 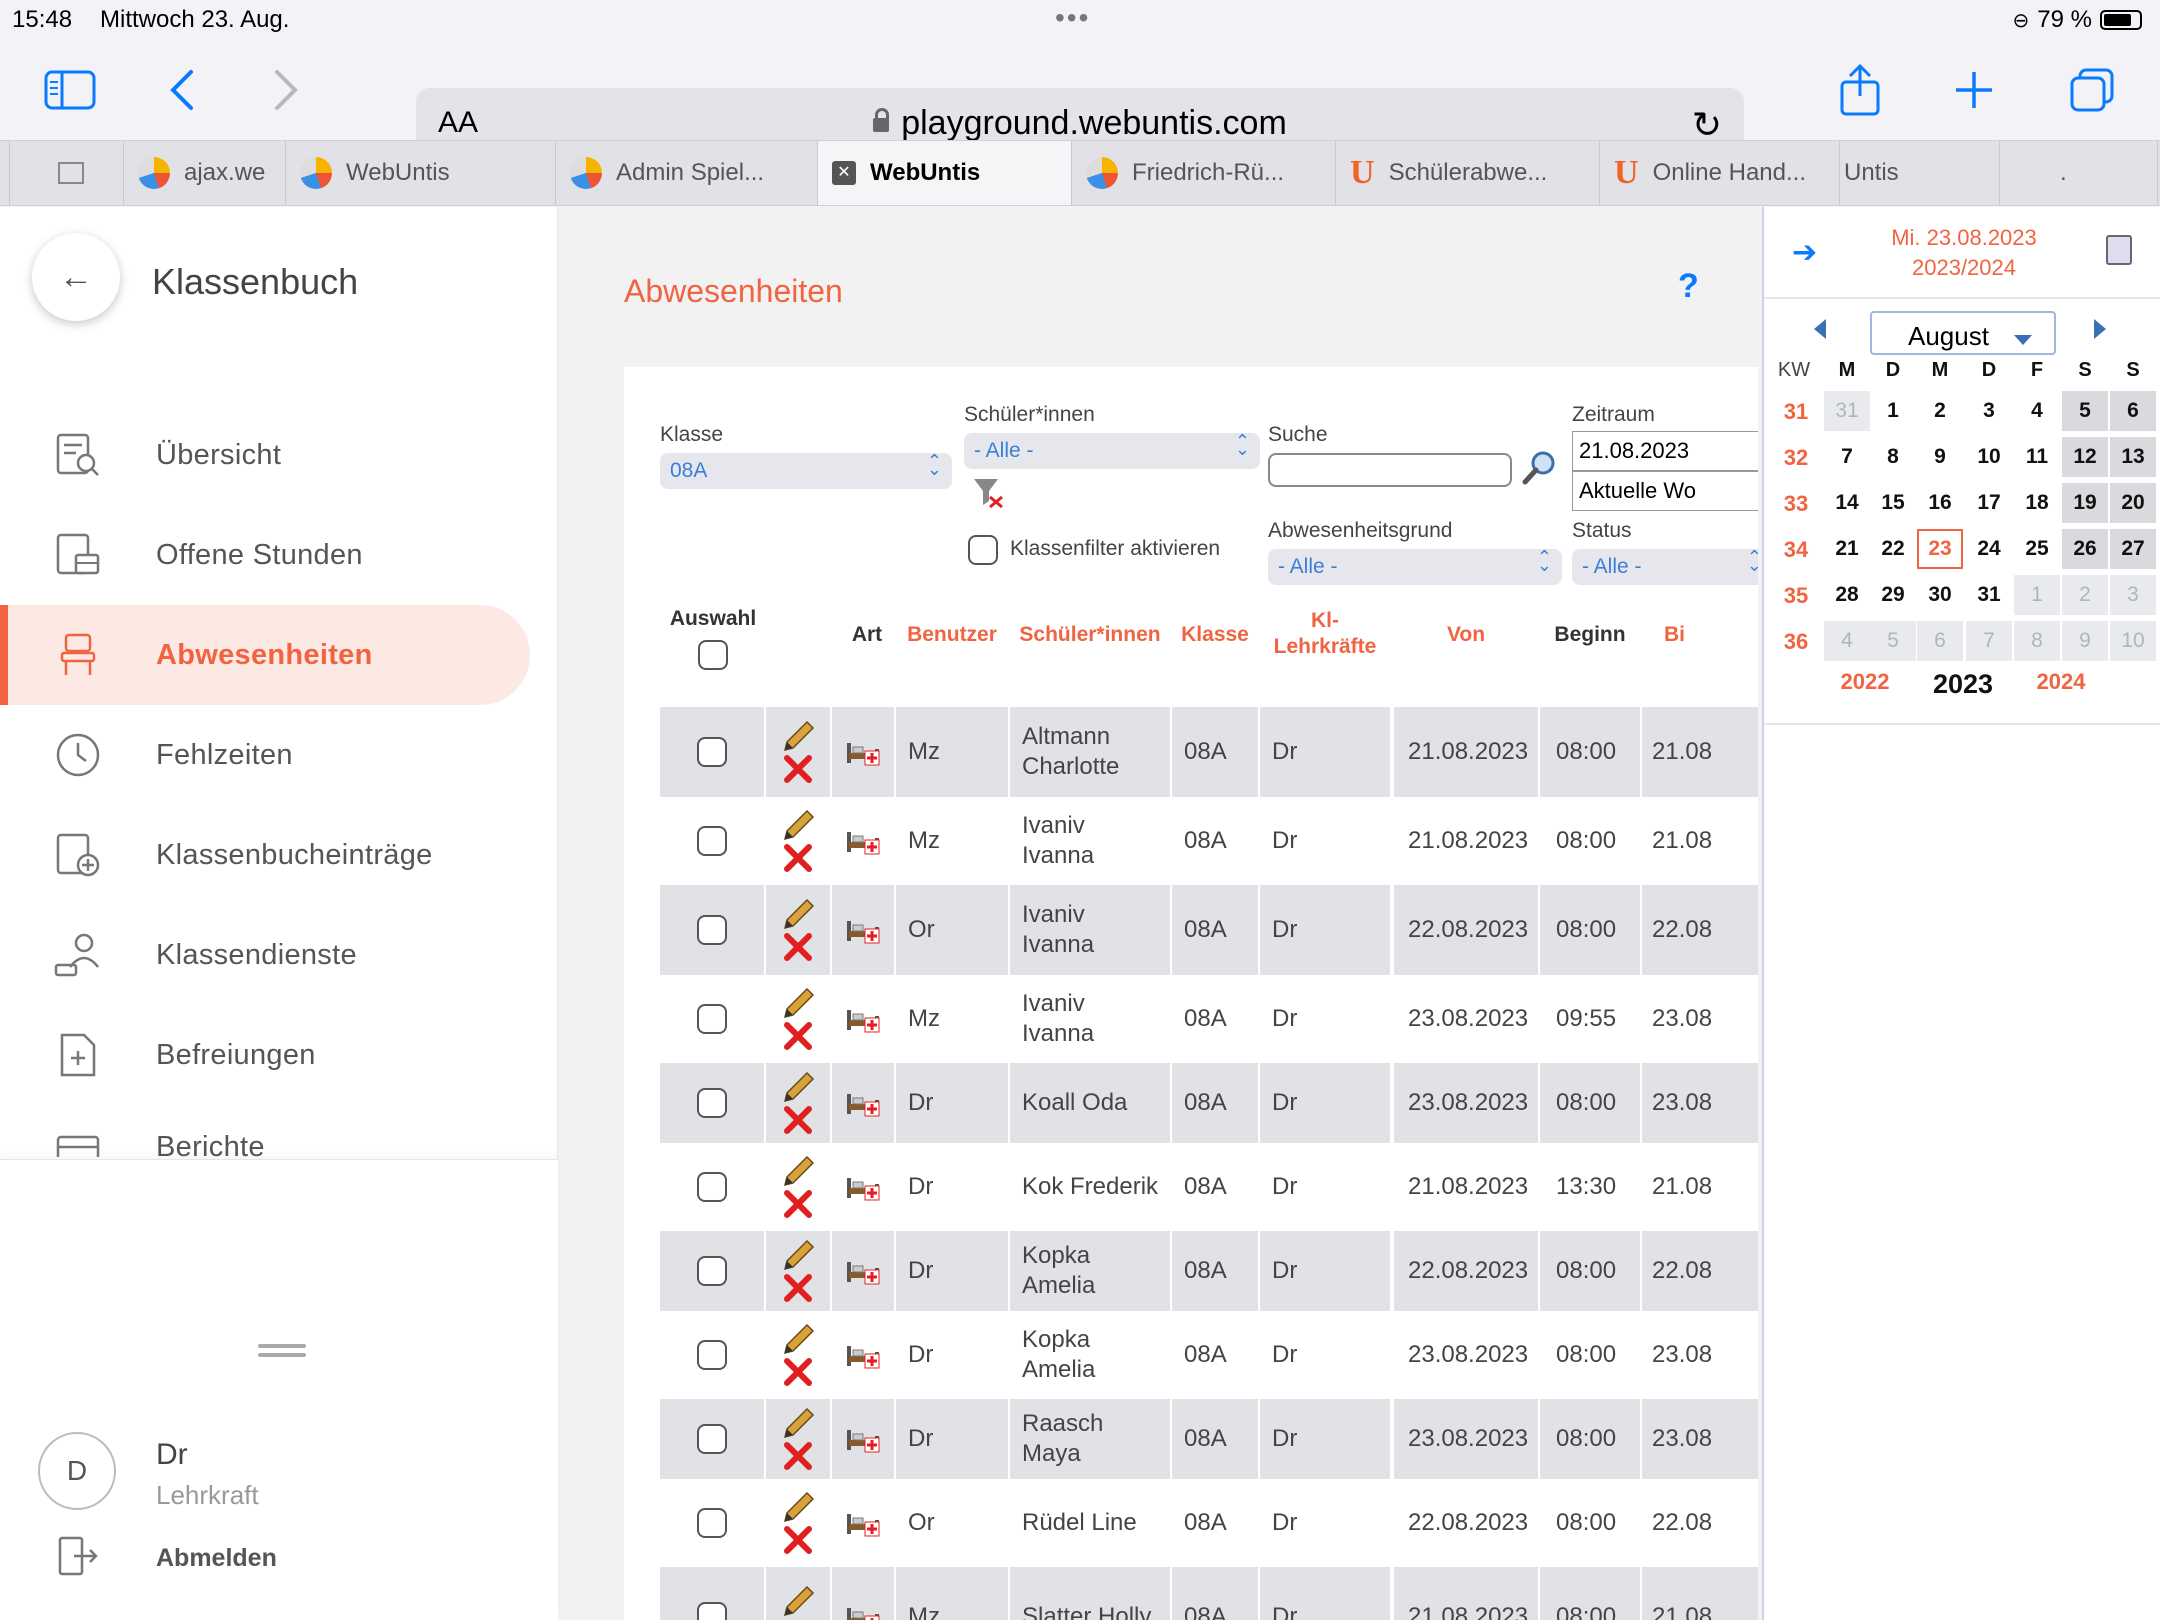 What do you see at coordinates (1847, 595) in the screenshot?
I see `calendar-day: 28` at bounding box center [1847, 595].